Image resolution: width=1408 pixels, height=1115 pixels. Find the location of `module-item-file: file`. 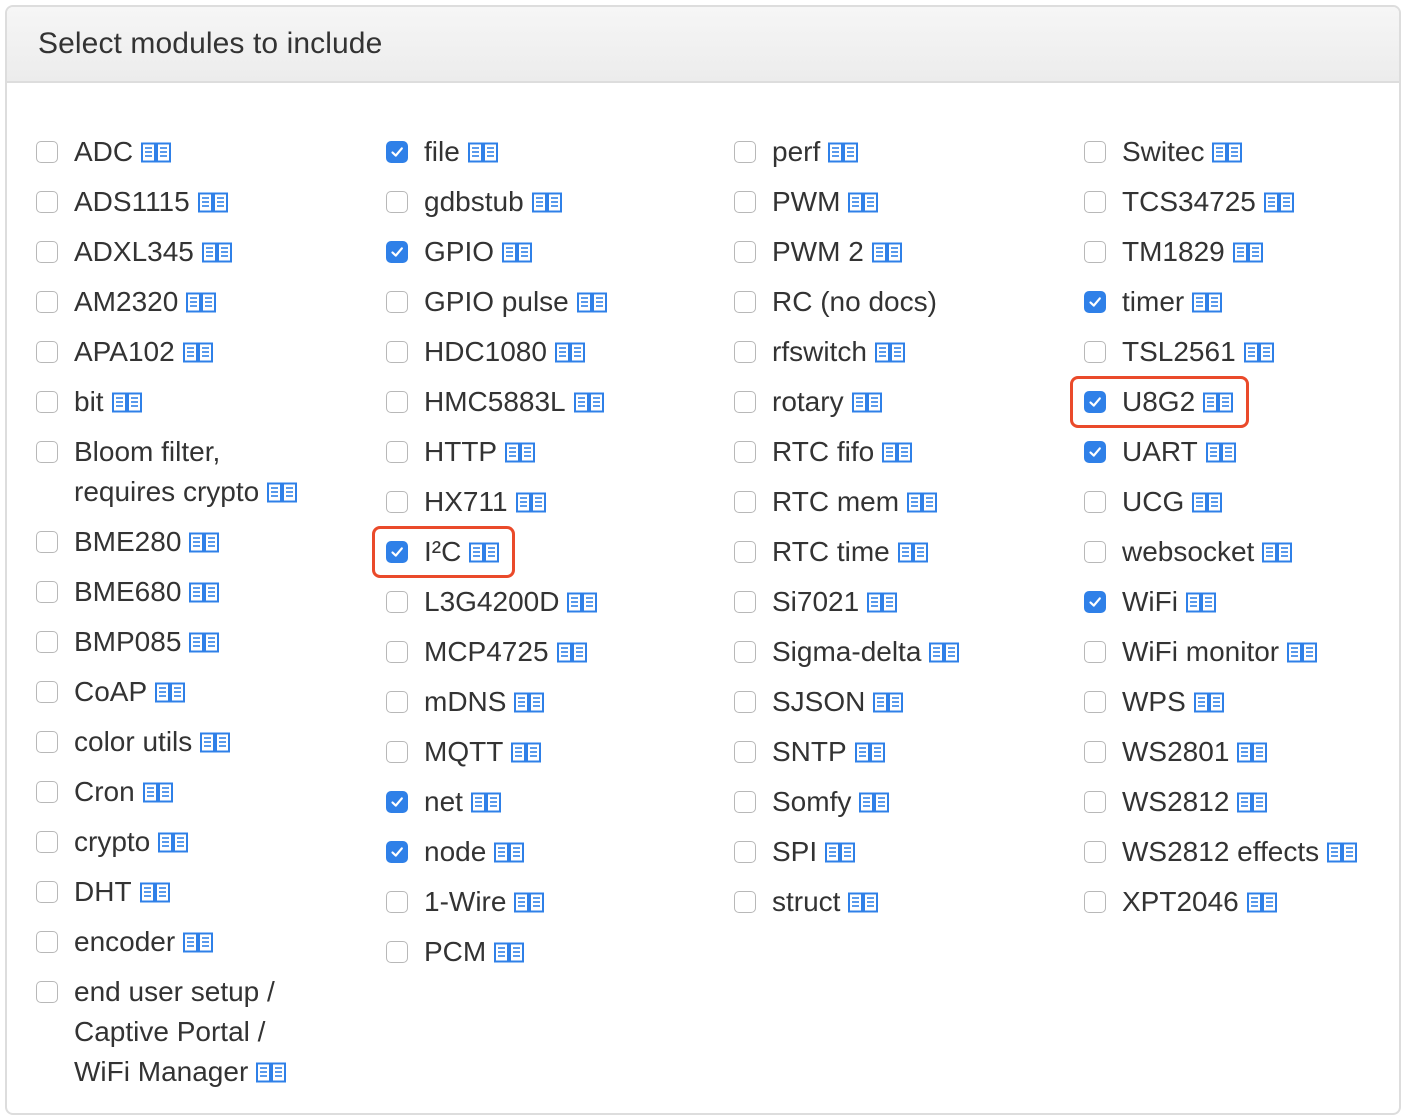

module-item-file: file is located at coordinates (536, 152).